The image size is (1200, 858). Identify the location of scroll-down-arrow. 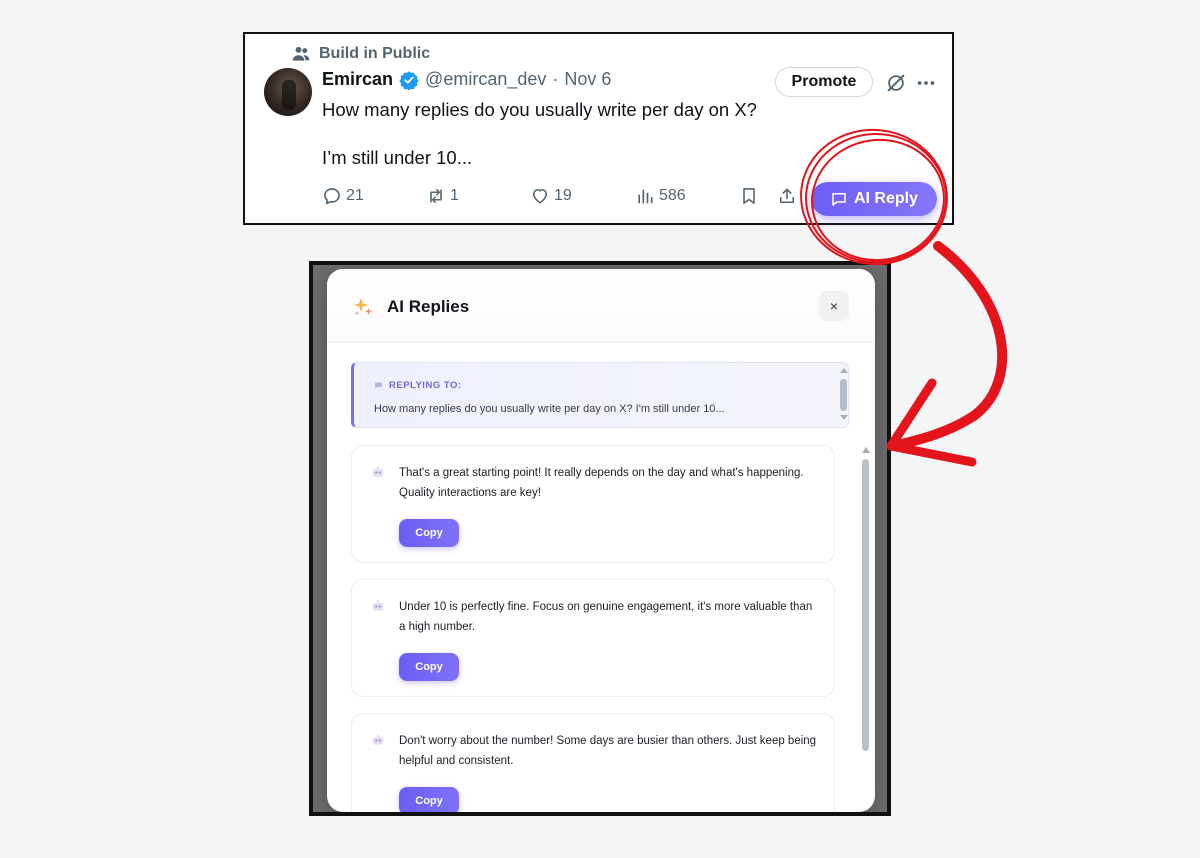
(844, 417).